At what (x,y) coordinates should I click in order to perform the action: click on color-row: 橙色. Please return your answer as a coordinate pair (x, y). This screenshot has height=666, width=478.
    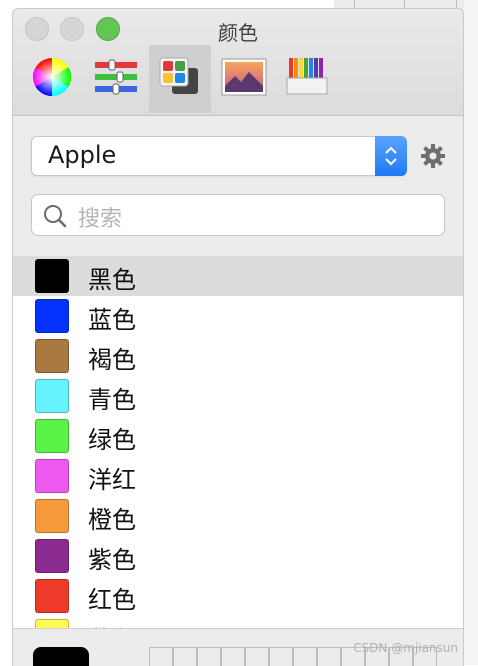
    Looking at the image, I should click on (238, 516).